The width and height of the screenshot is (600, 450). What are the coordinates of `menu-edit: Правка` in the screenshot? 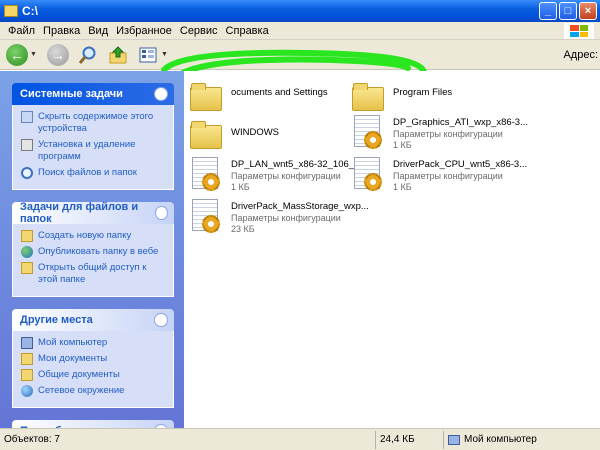 It's located at (61, 31).